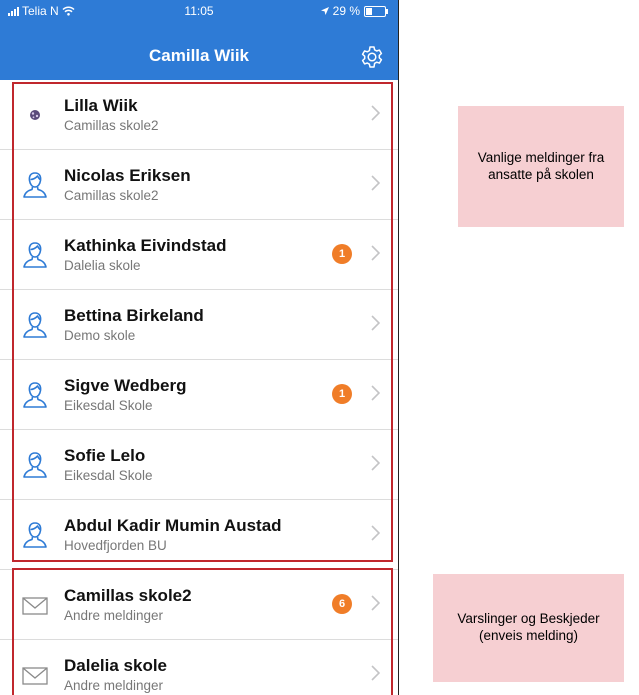 This screenshot has height=695, width=639. What do you see at coordinates (102, 265) in the screenshot?
I see `contact-school: Dalelia skole` at bounding box center [102, 265].